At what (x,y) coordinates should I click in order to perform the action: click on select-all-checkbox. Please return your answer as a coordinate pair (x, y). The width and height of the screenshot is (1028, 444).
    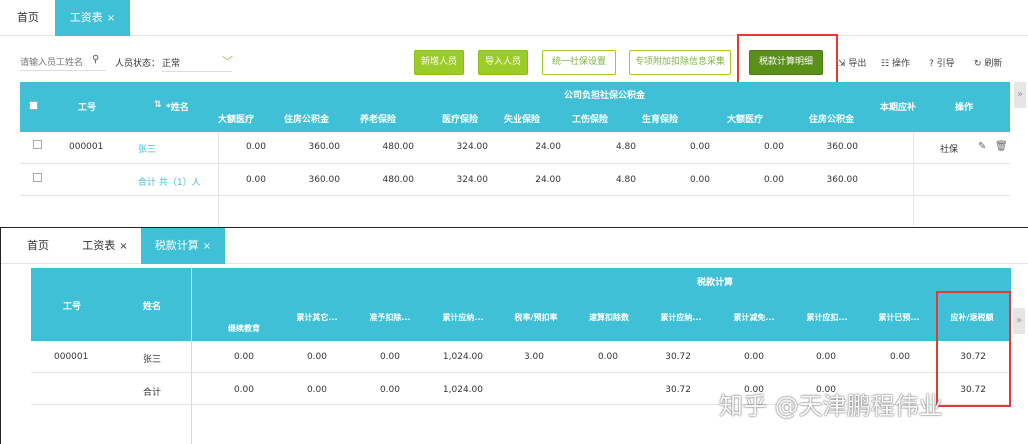
    Looking at the image, I should click on (33, 105).